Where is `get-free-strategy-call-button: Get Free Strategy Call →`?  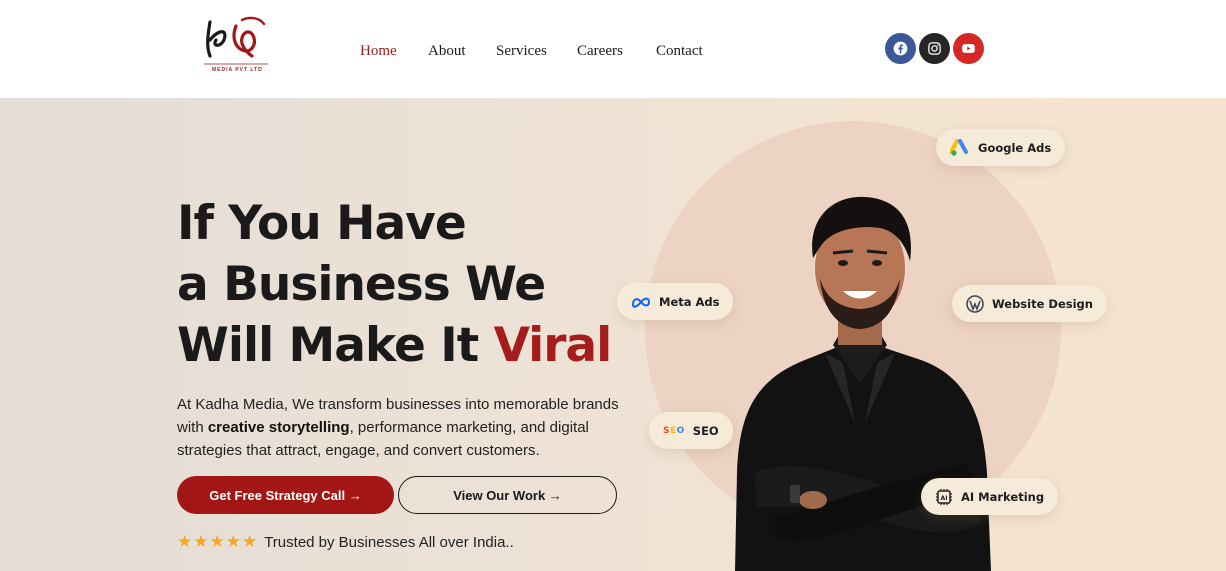 get-free-strategy-call-button: Get Free Strategy Call → is located at coordinates (285, 495).